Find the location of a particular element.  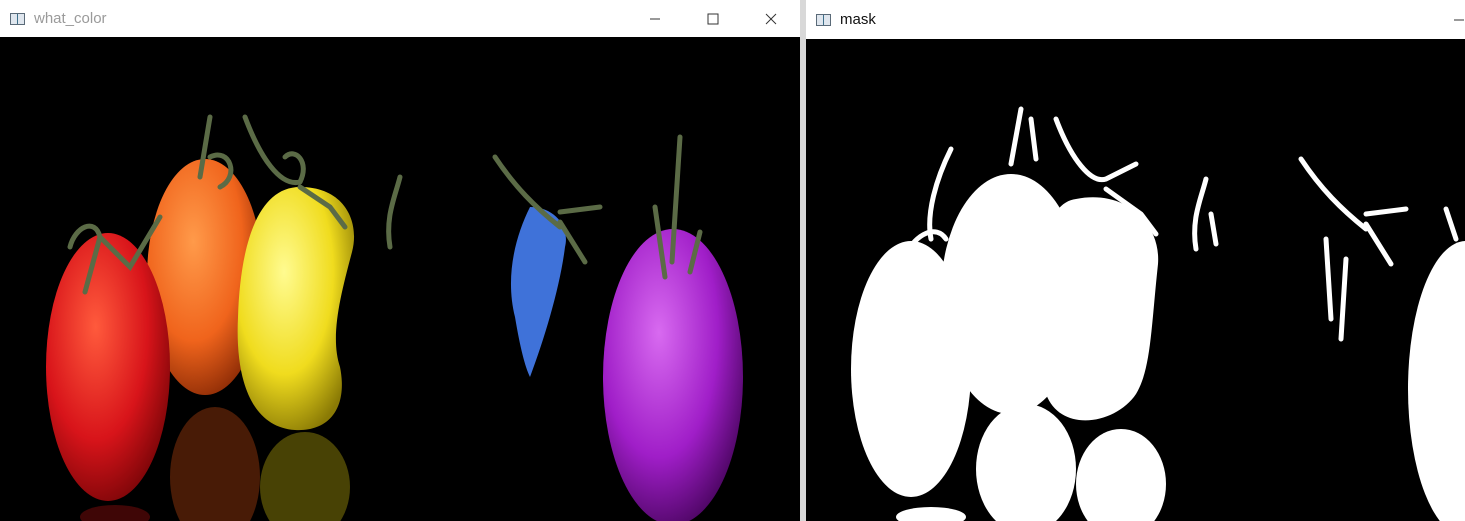

mask-blob-right-center is located at coordinates (1096, 309).